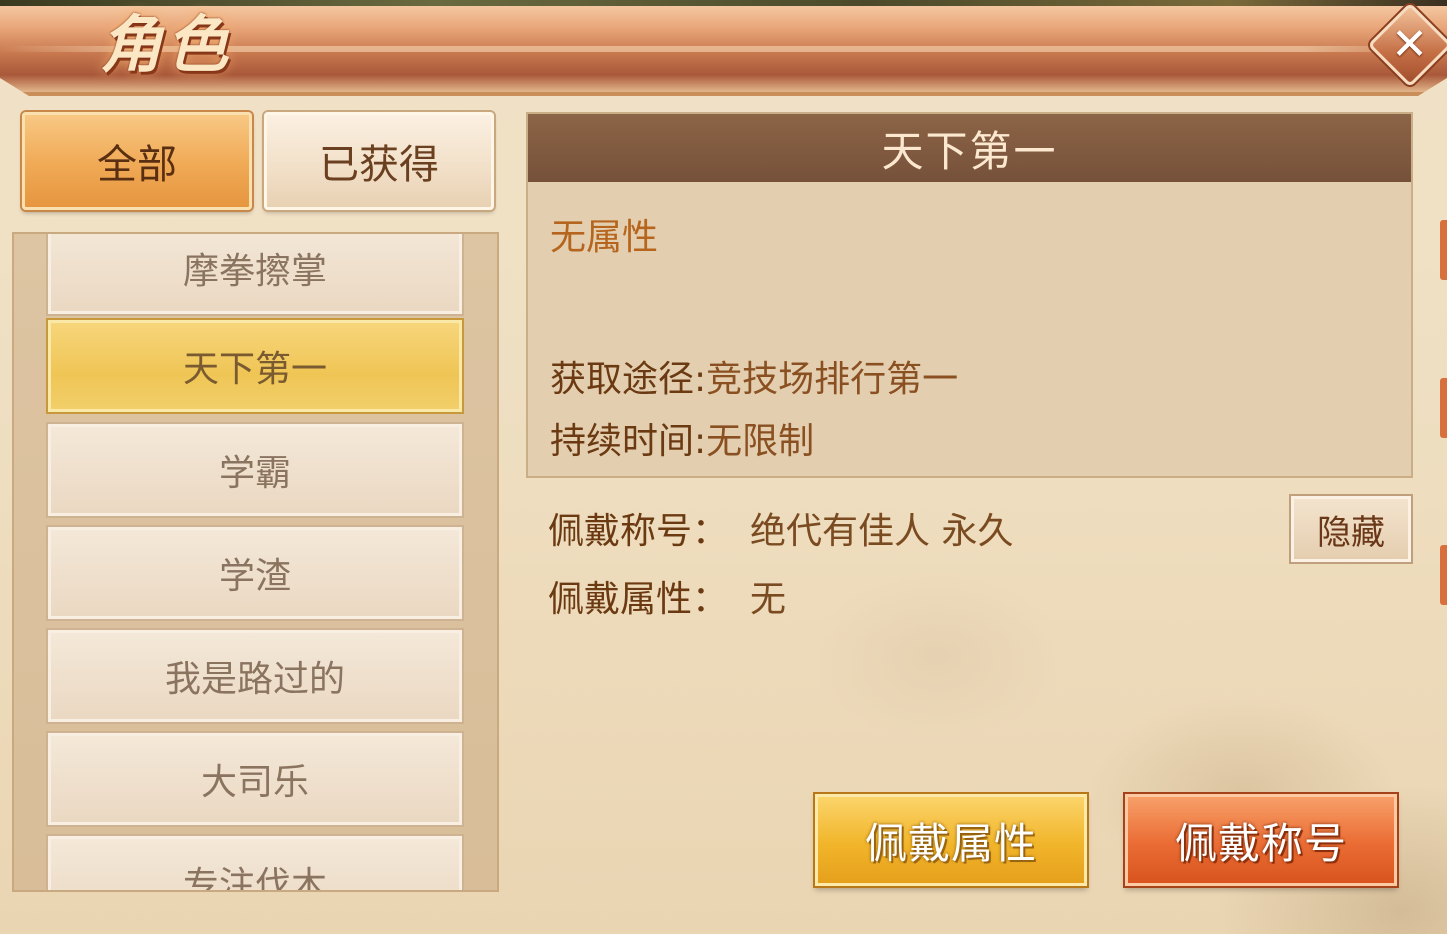 The image size is (1447, 934). What do you see at coordinates (255, 366) in the screenshot?
I see `list-item-selected: 天下第一` at bounding box center [255, 366].